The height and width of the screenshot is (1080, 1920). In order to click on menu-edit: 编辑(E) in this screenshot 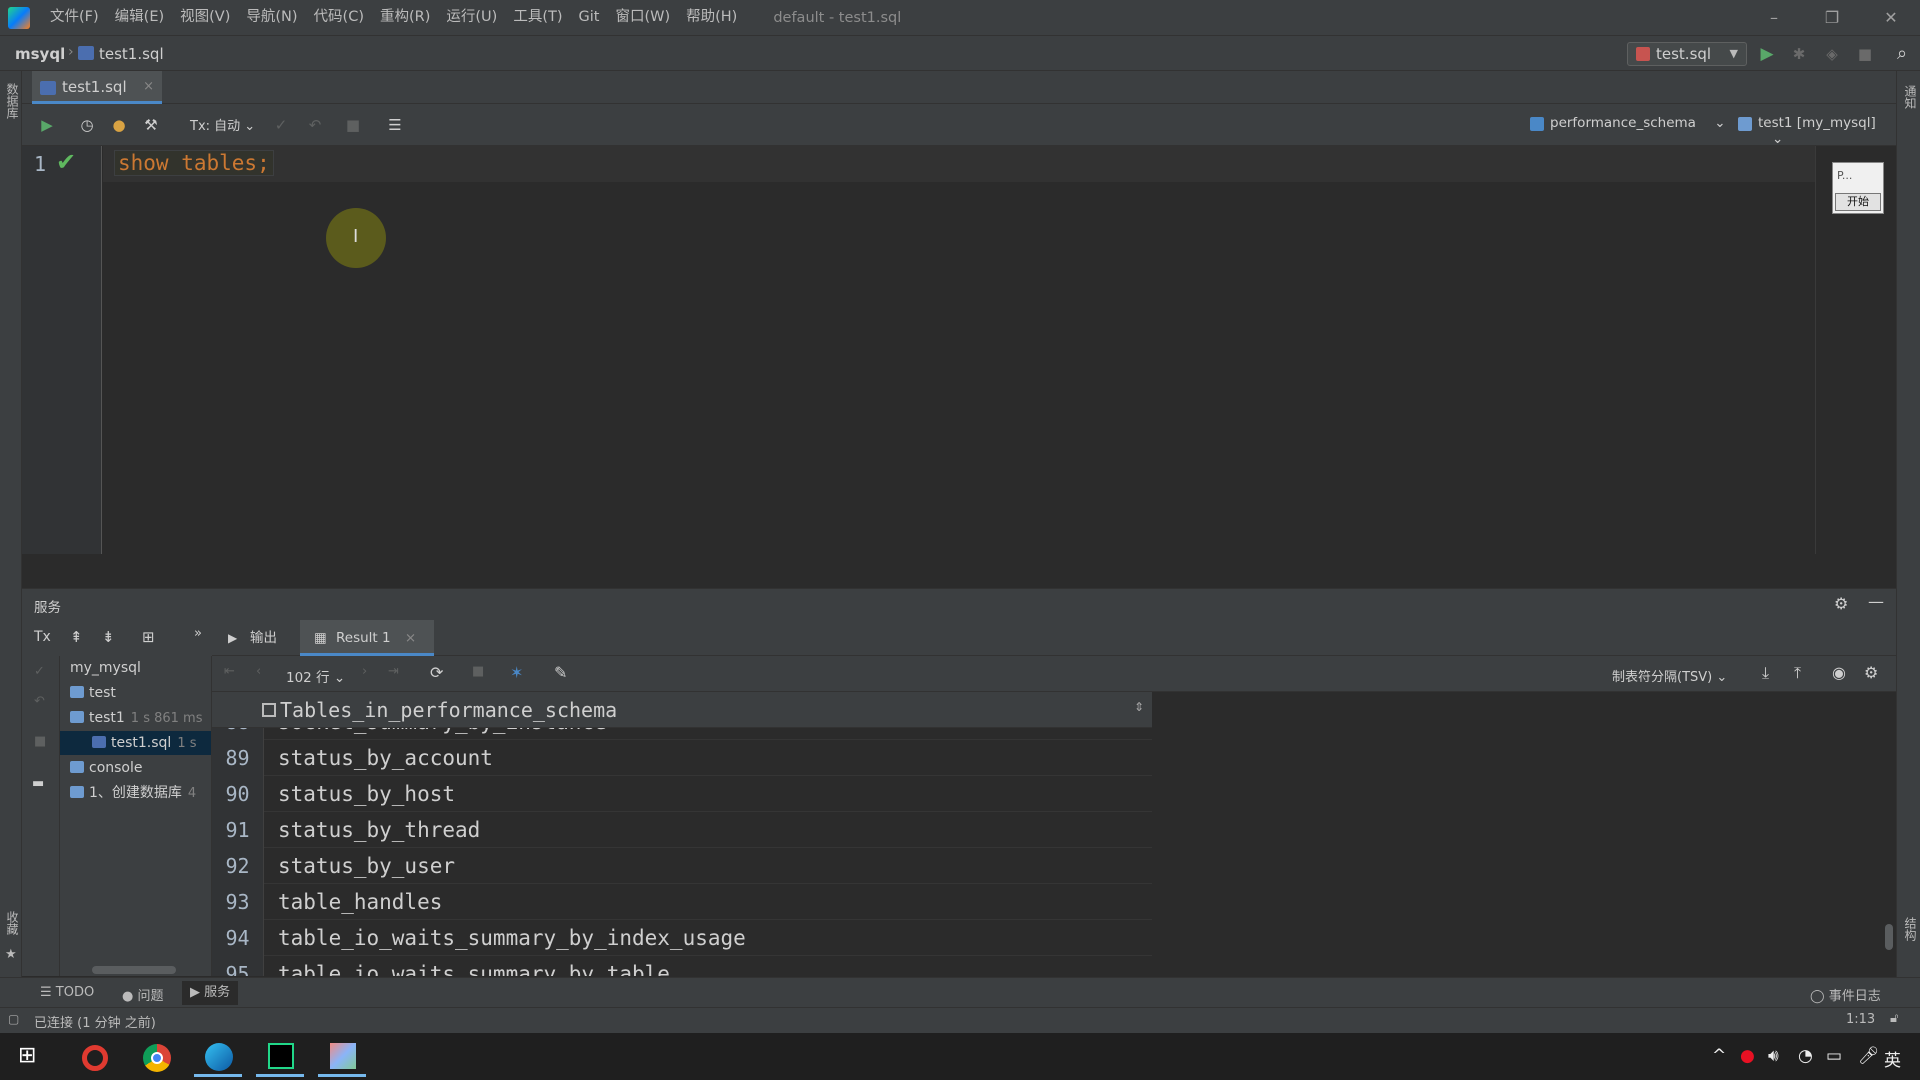, I will do `click(139, 17)`.